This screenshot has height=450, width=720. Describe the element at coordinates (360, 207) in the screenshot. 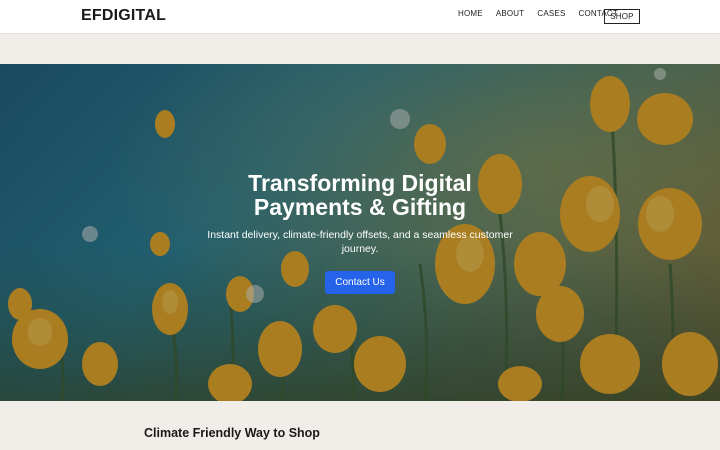

I see `hero-title-line-2: Payments & Gifting` at that location.